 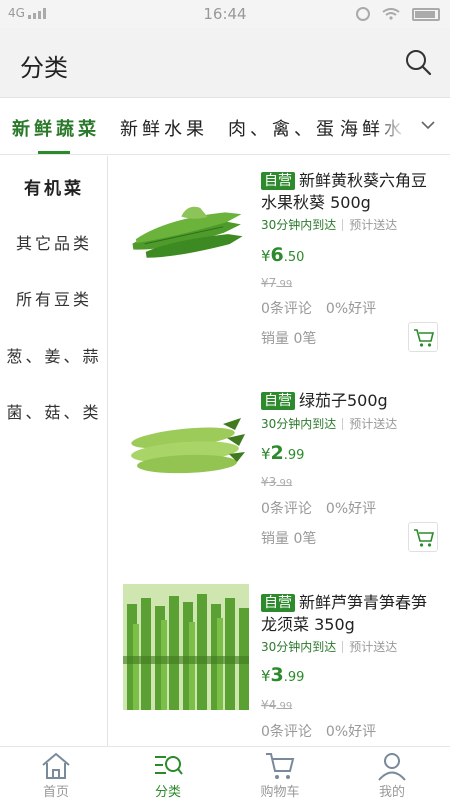 What do you see at coordinates (363, 14) in the screenshot?
I see `alarm-icon` at bounding box center [363, 14].